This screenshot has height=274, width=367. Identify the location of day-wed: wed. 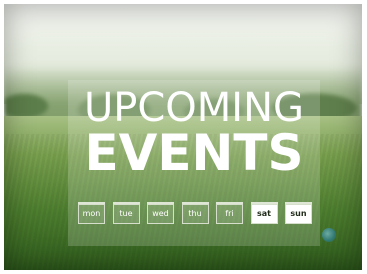
(160, 213).